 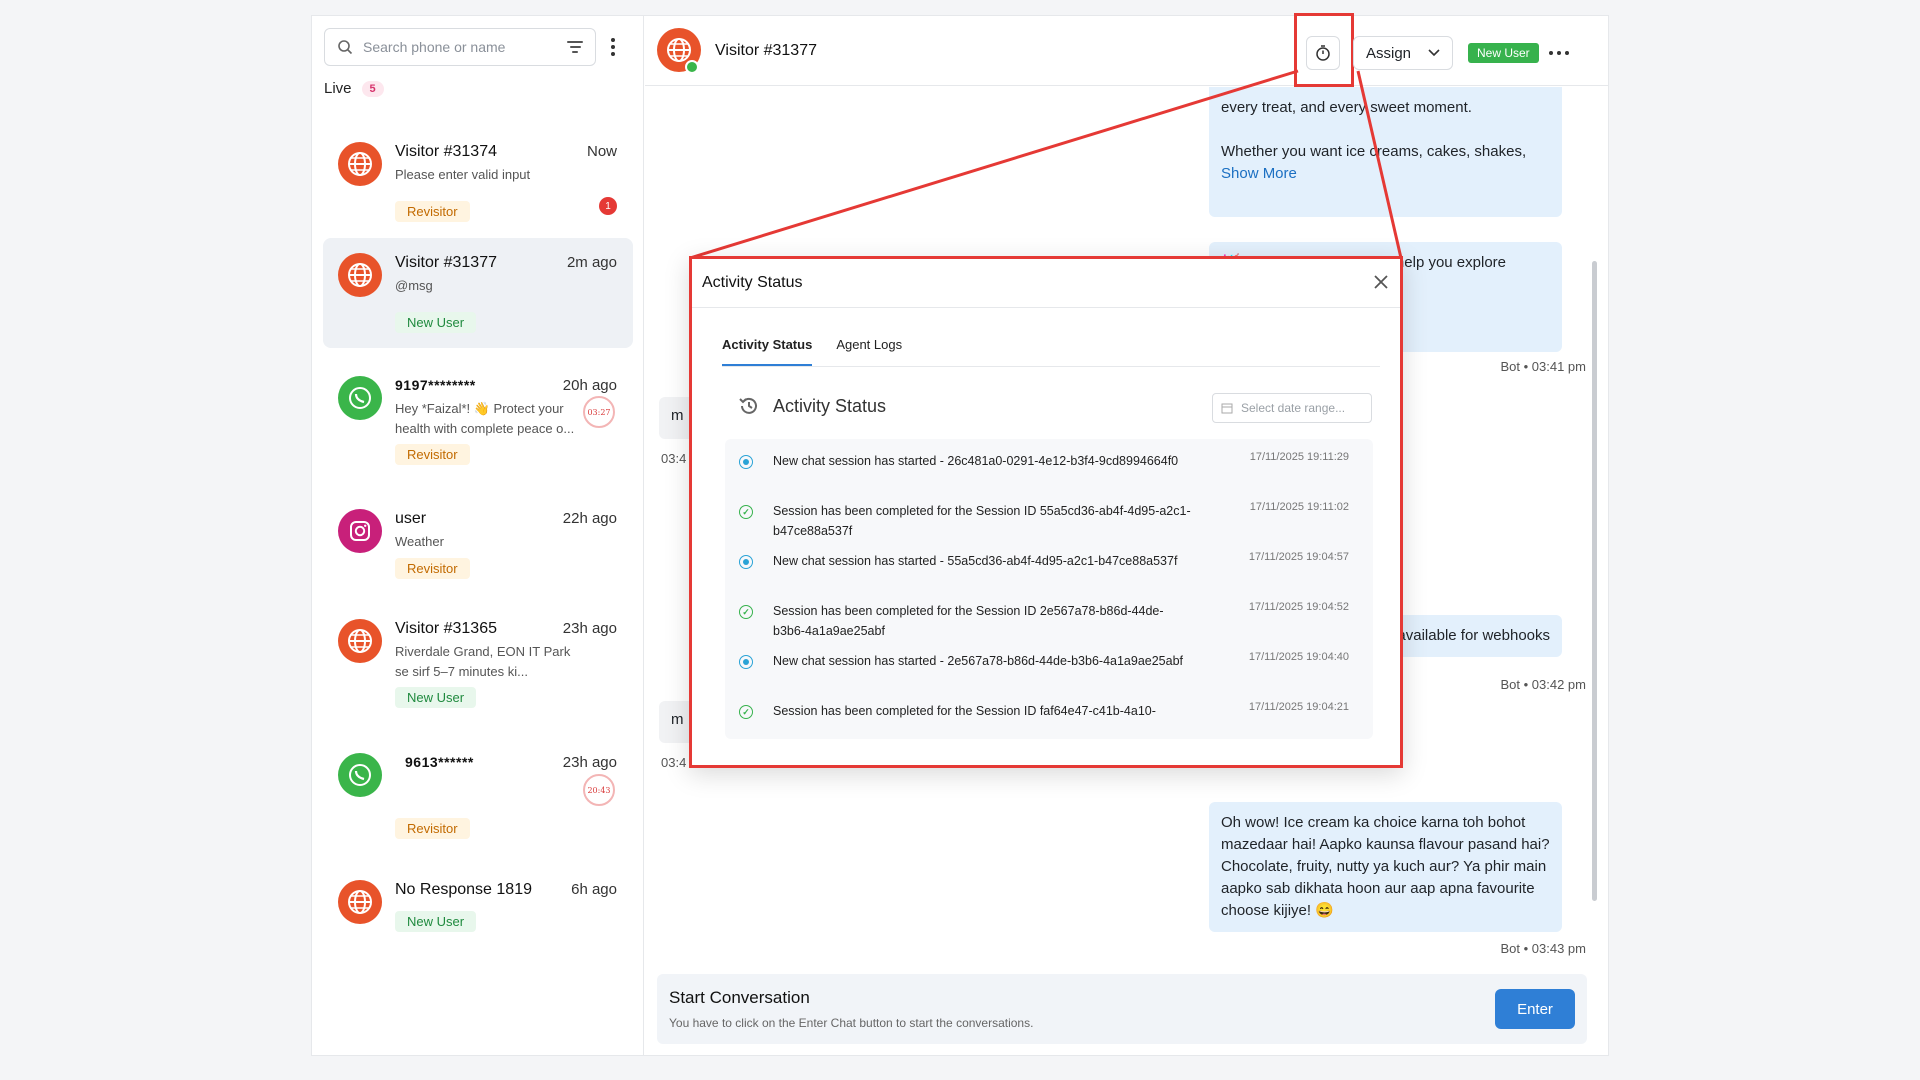 What do you see at coordinates (446, 262) in the screenshot?
I see `conversation-name: Visitor #31377` at bounding box center [446, 262].